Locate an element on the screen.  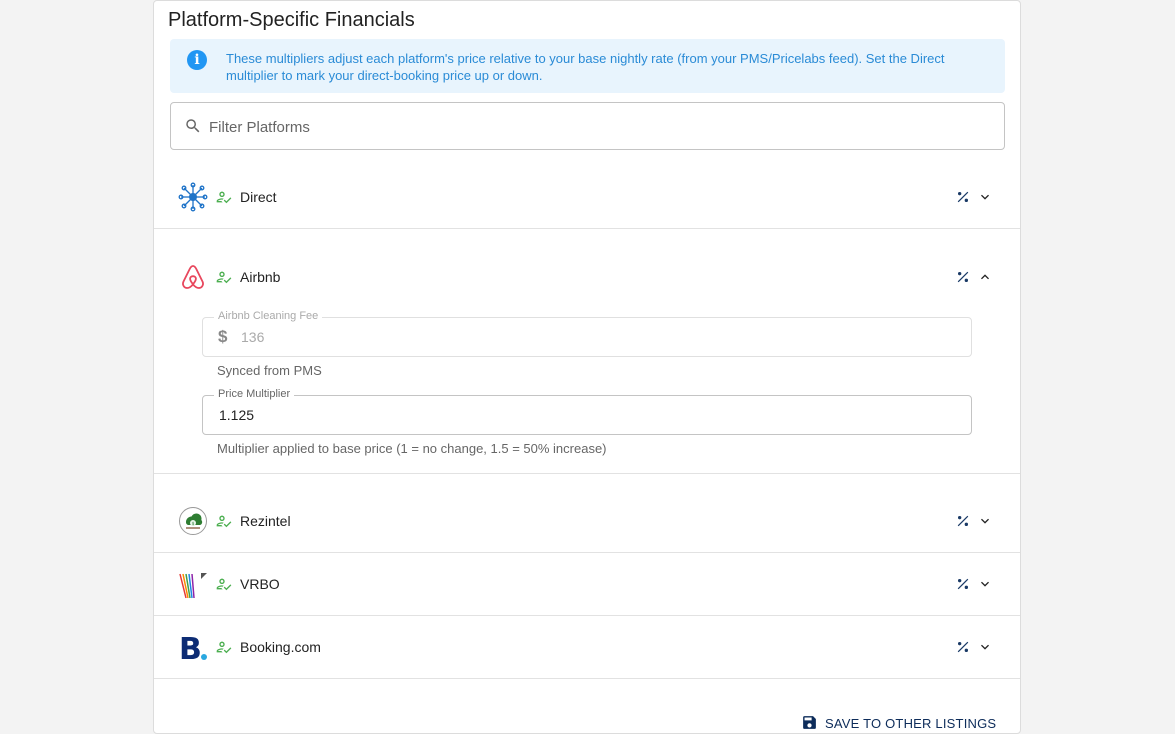
dollar-icon: $ is located at coordinates (223, 336).